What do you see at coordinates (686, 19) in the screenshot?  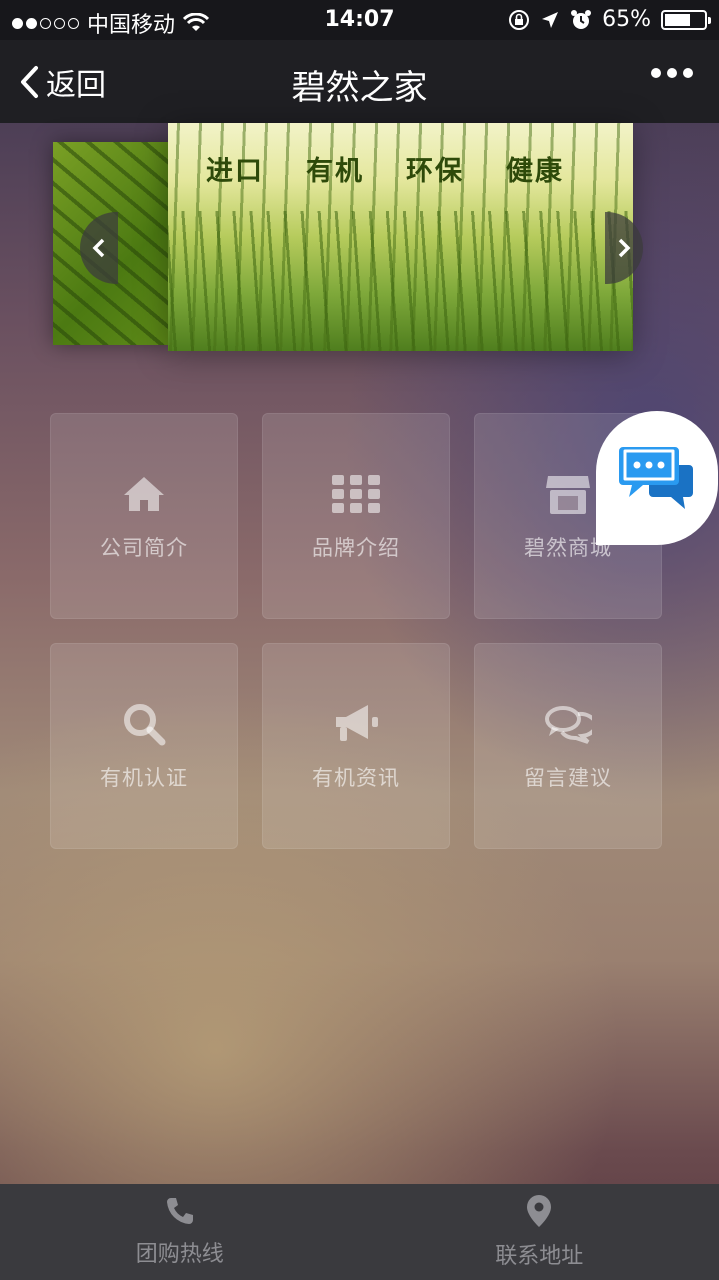 I see `battery-icon` at bounding box center [686, 19].